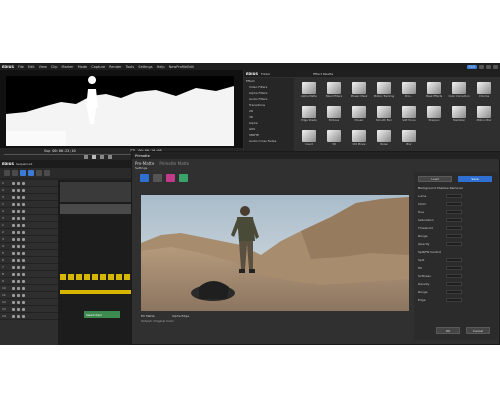 The height and width of the screenshot is (409, 500). What do you see at coordinates (98, 67) in the screenshot?
I see `menu-capture: Capture` at bounding box center [98, 67].